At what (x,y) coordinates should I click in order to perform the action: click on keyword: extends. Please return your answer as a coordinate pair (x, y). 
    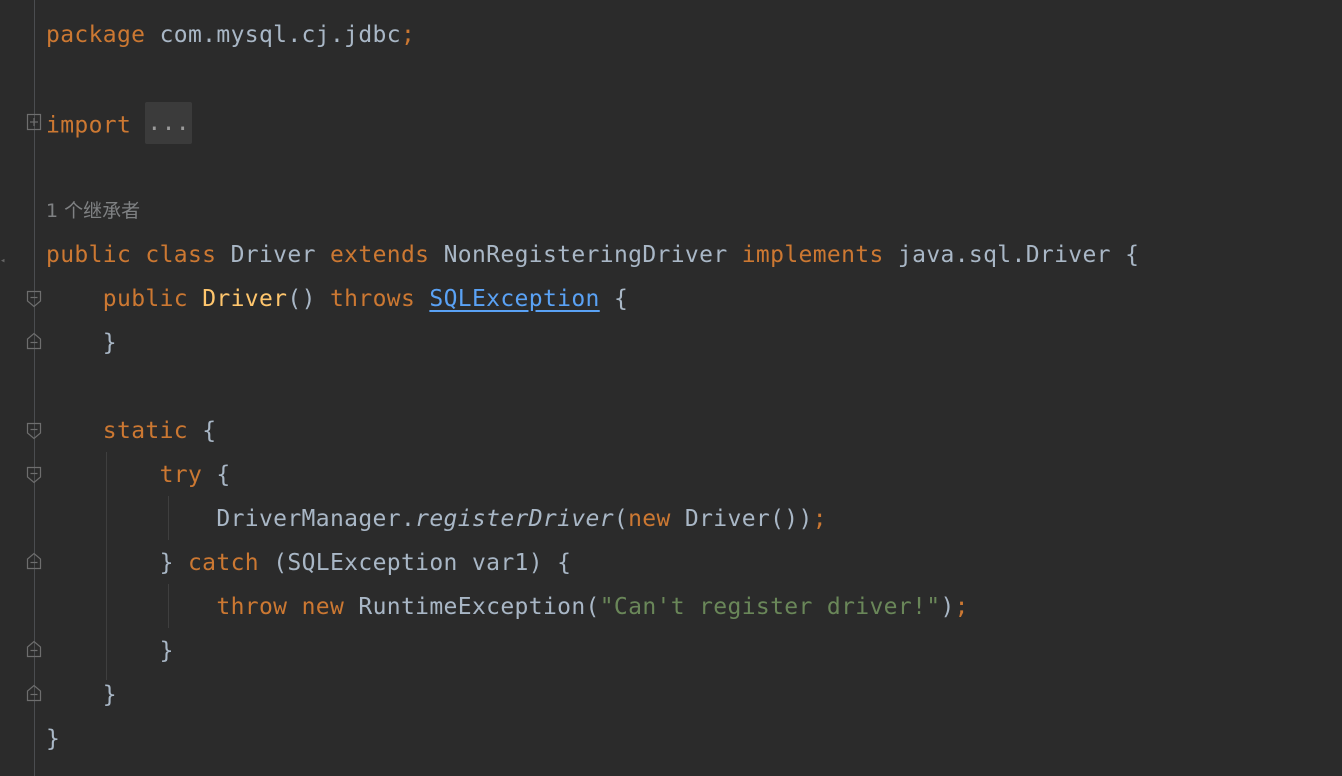
    Looking at the image, I should click on (379, 255).